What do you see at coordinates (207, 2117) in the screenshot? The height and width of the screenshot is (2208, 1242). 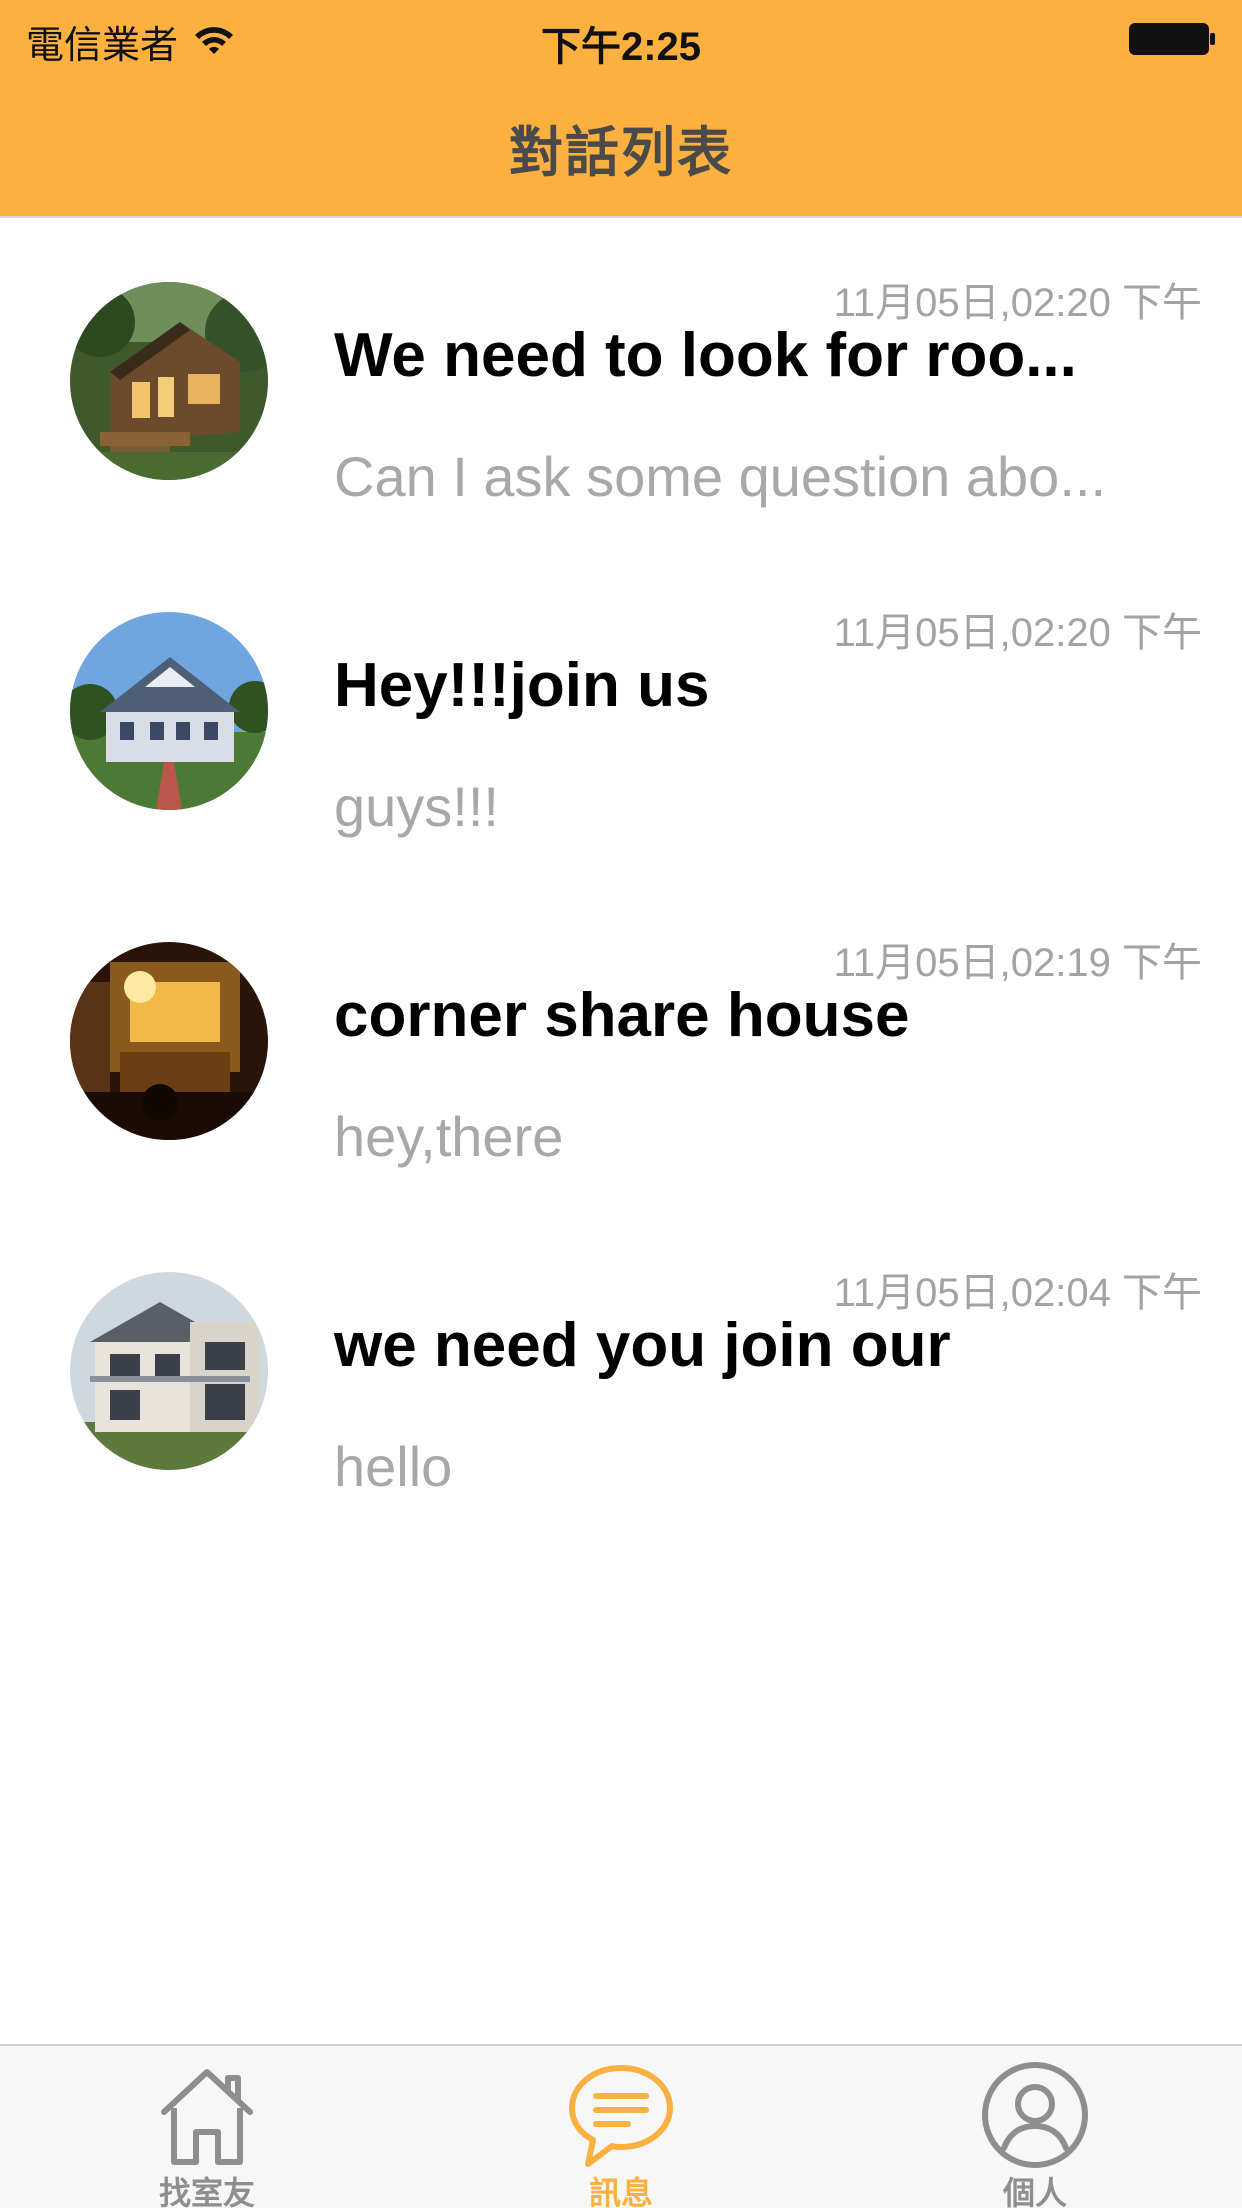 I see `house-icon` at bounding box center [207, 2117].